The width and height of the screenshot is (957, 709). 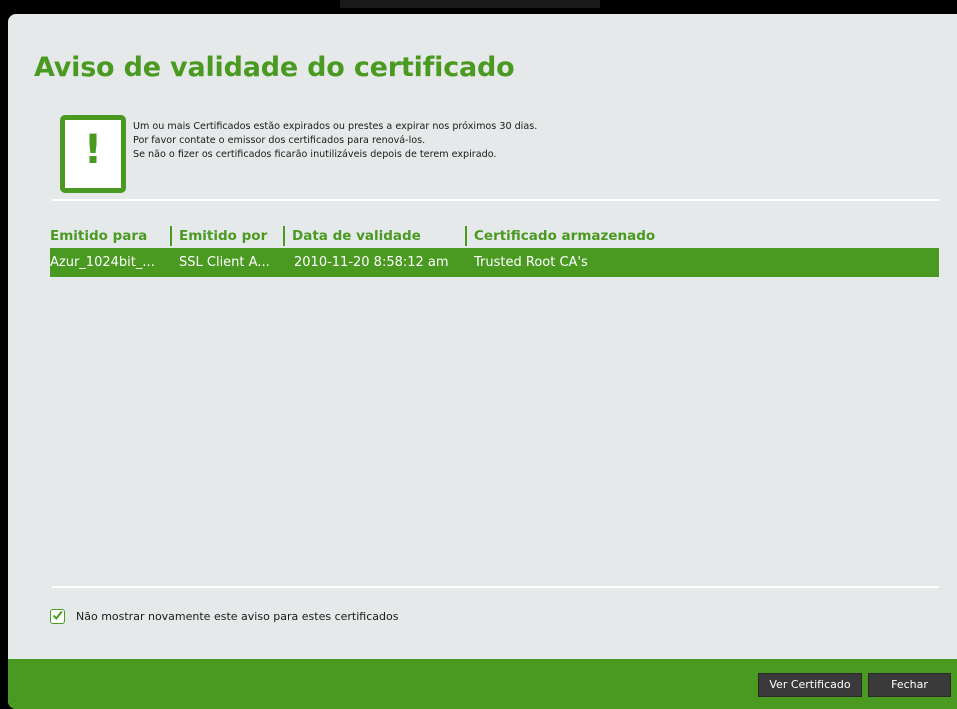 I want to click on checkmark-icon, so click(x=57, y=615).